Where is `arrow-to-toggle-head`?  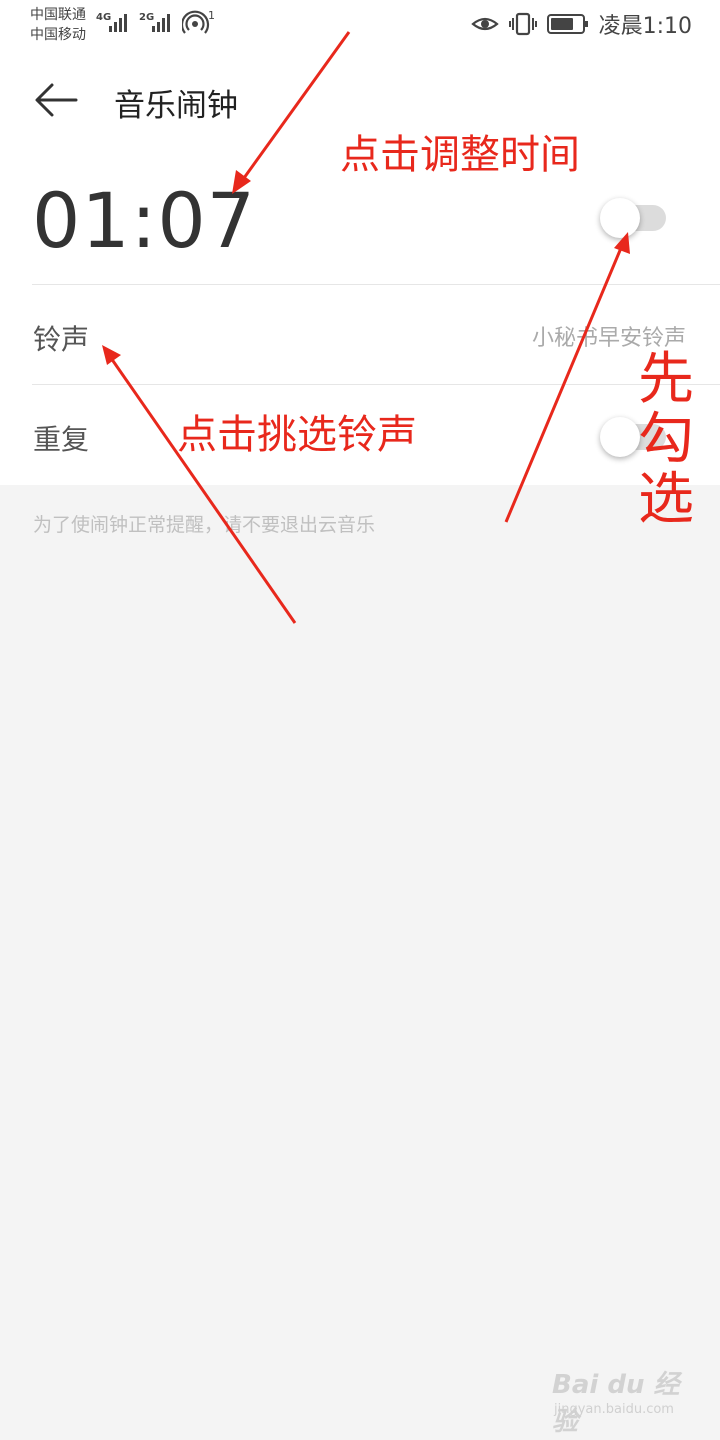 arrow-to-toggle-head is located at coordinates (622, 243).